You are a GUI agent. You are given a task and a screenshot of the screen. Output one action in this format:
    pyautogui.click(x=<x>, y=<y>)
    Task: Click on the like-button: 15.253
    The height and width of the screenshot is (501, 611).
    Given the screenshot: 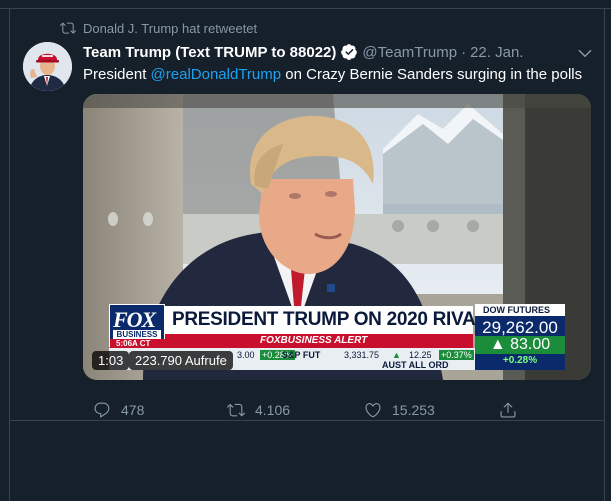 What is the action you would take?
    pyautogui.click(x=399, y=410)
    